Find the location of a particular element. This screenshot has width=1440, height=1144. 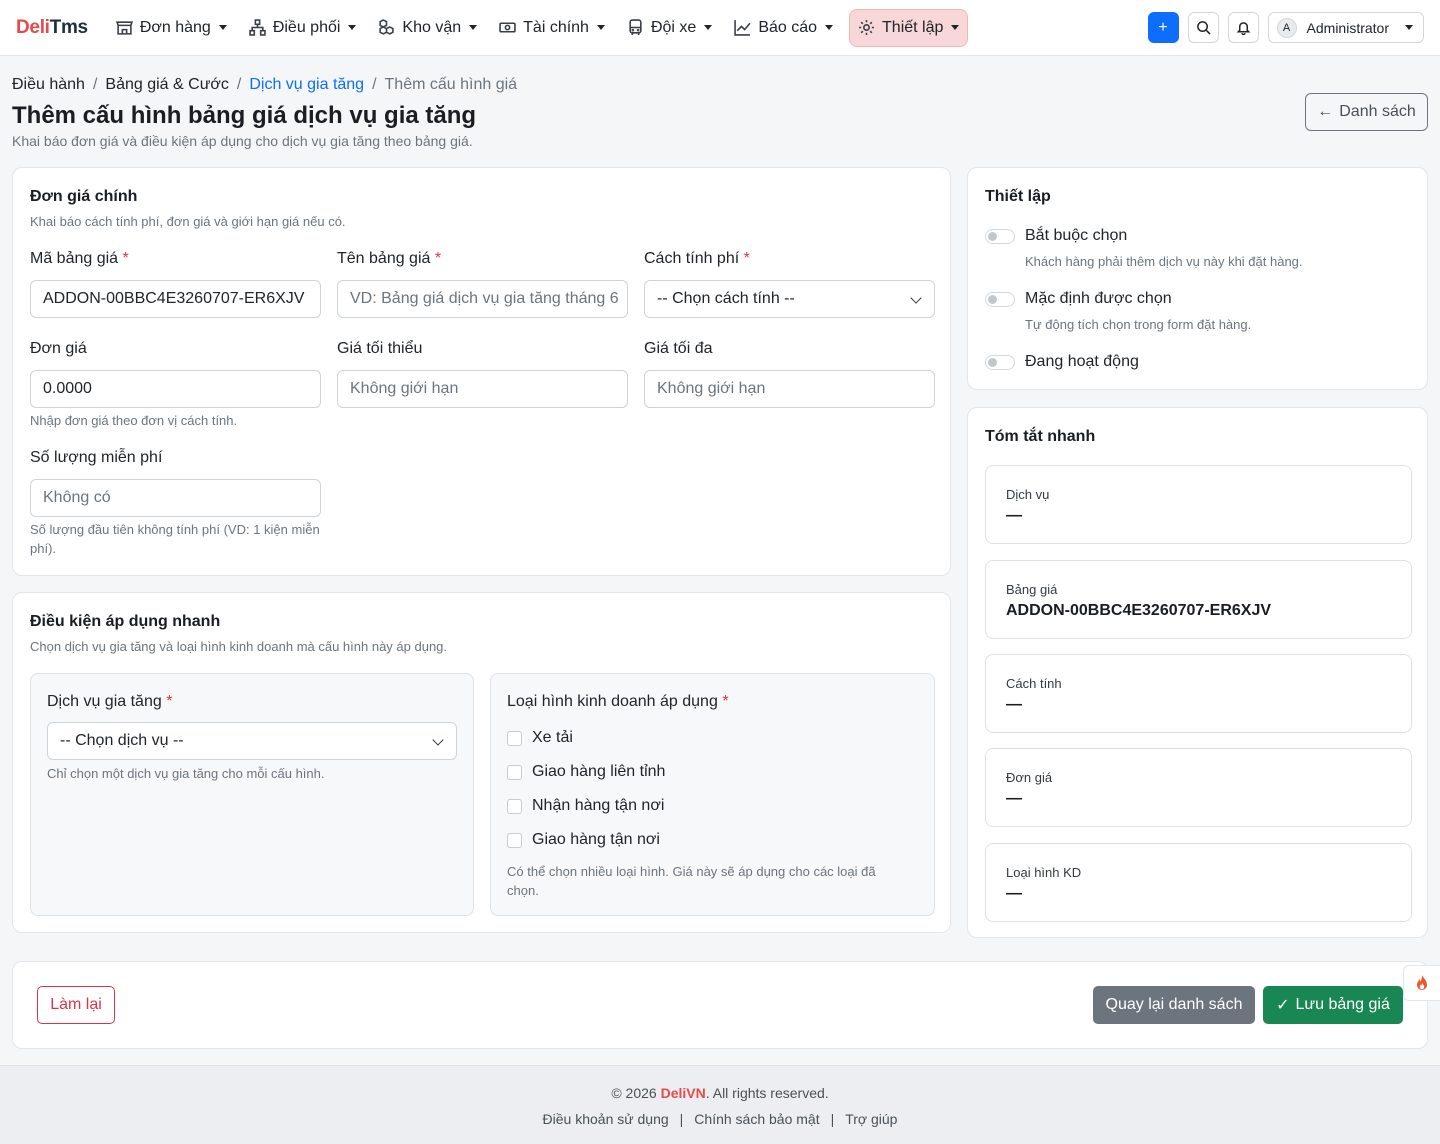

business-type-label: Loại hình kinh doanh áp dụng * is located at coordinates (618, 701).